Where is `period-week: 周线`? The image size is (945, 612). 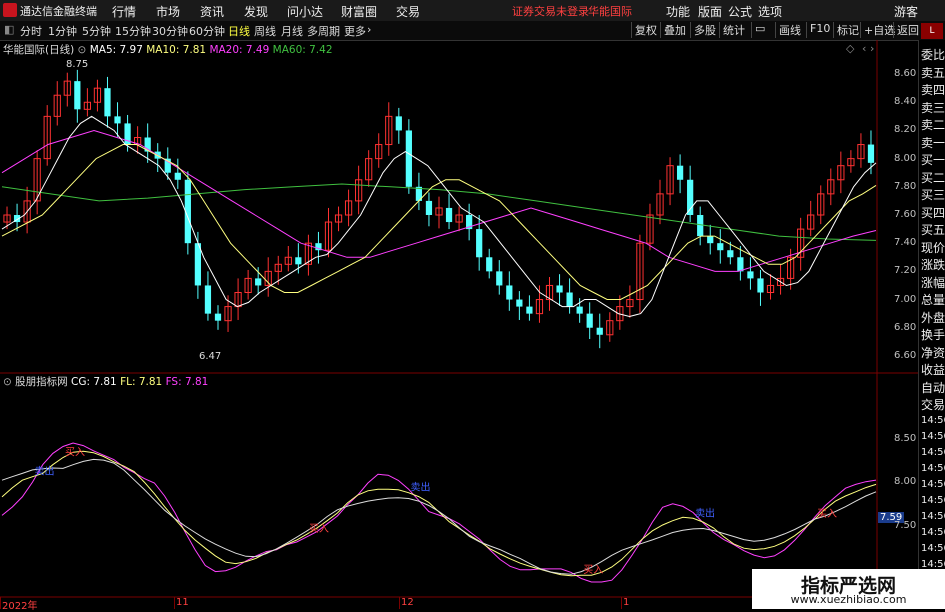
period-week: 周线 is located at coordinates (265, 31).